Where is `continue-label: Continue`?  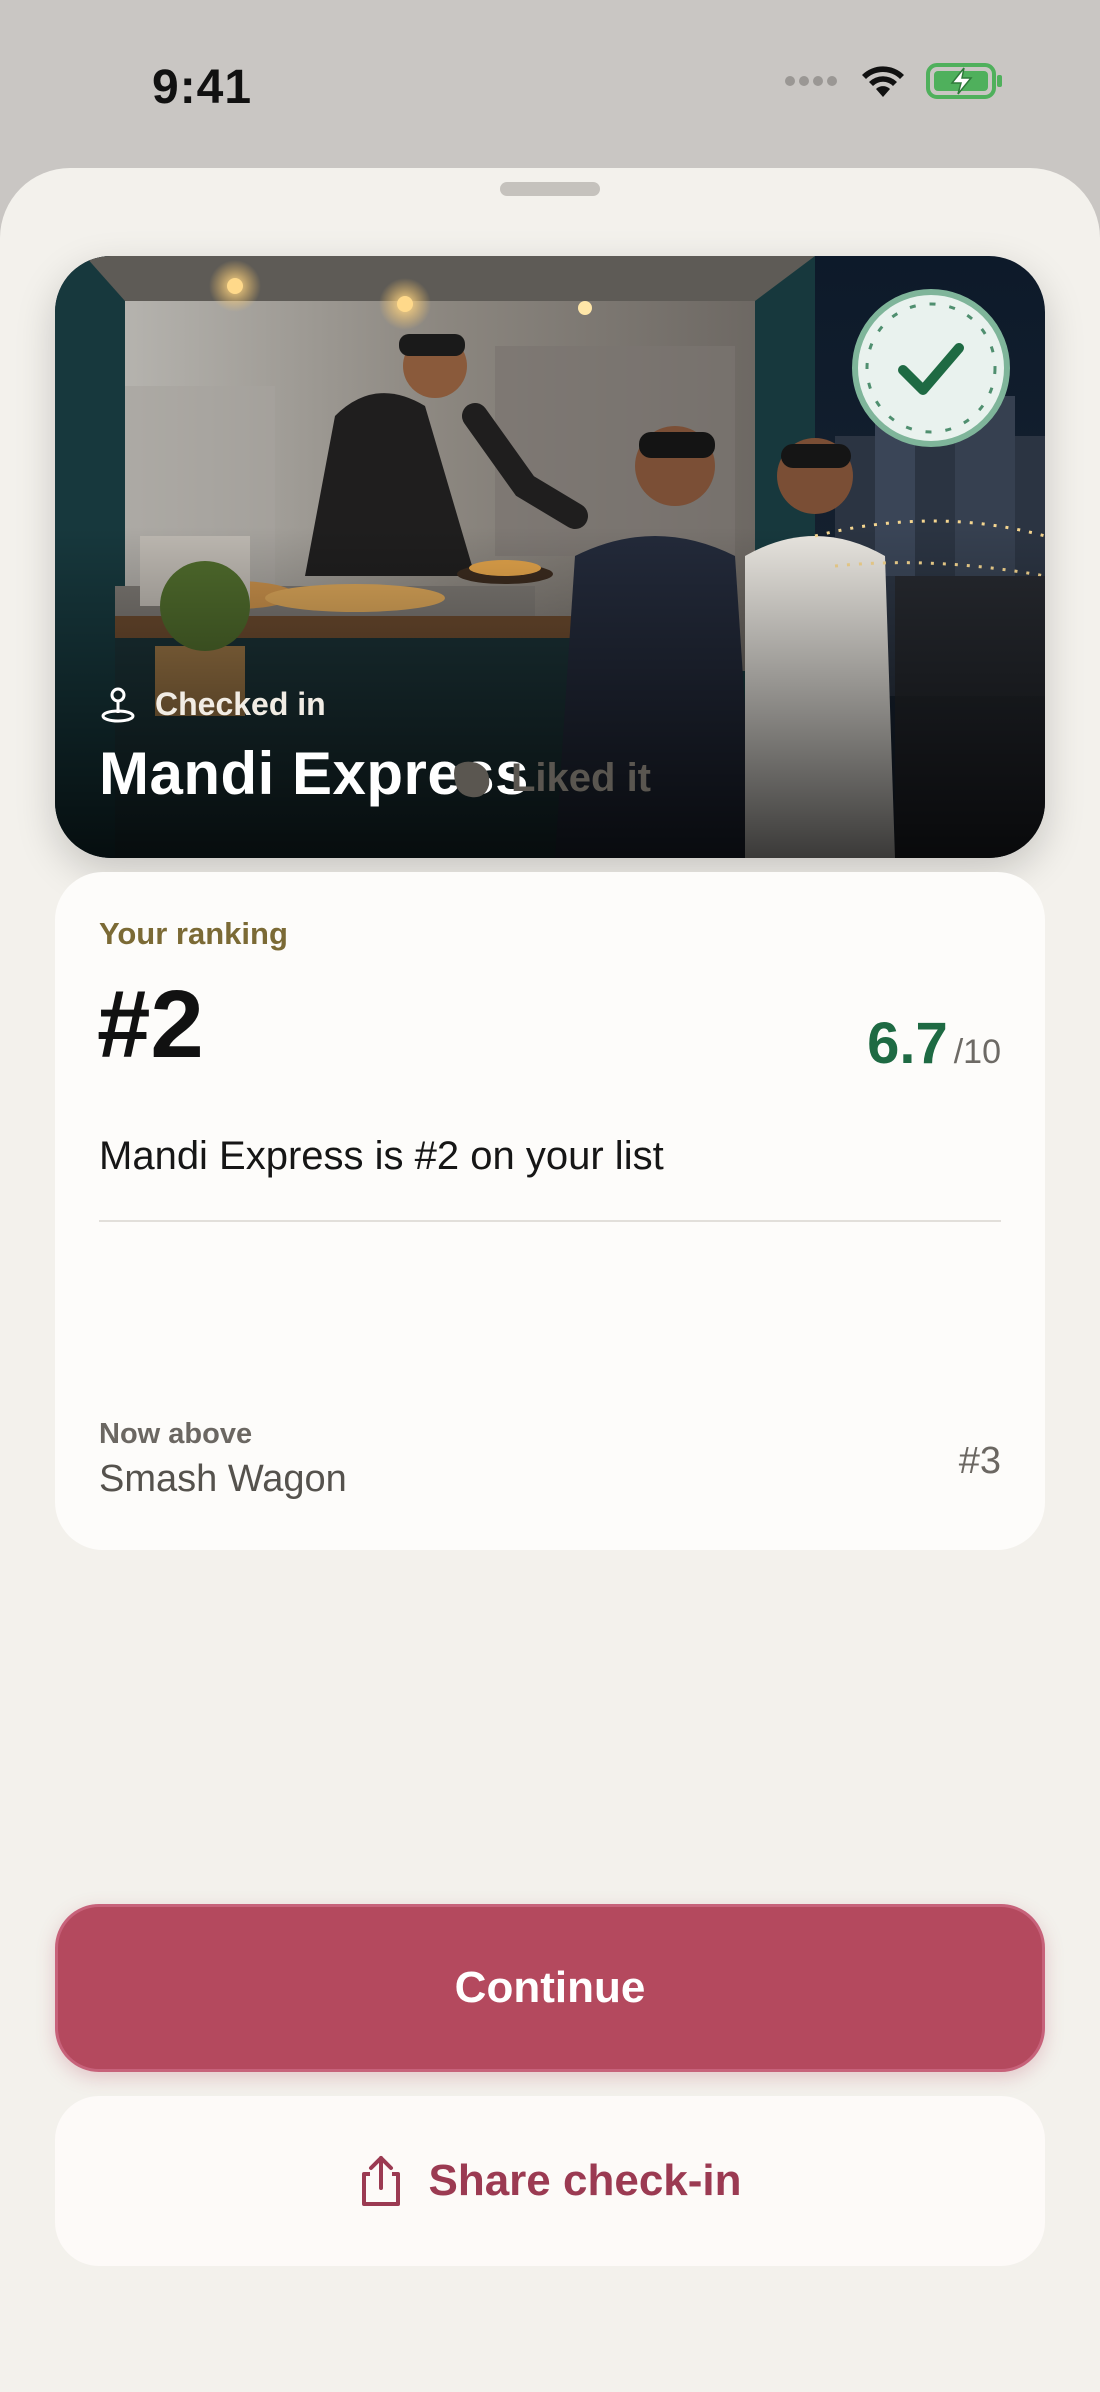 continue-label: Continue is located at coordinates (550, 1987).